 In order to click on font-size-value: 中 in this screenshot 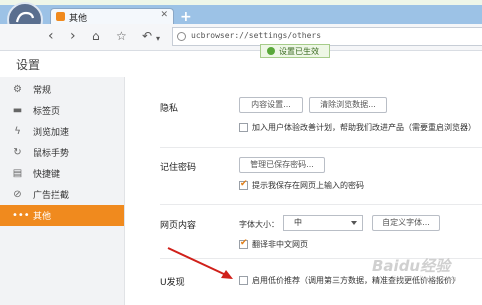, I will do `click(298, 222)`.